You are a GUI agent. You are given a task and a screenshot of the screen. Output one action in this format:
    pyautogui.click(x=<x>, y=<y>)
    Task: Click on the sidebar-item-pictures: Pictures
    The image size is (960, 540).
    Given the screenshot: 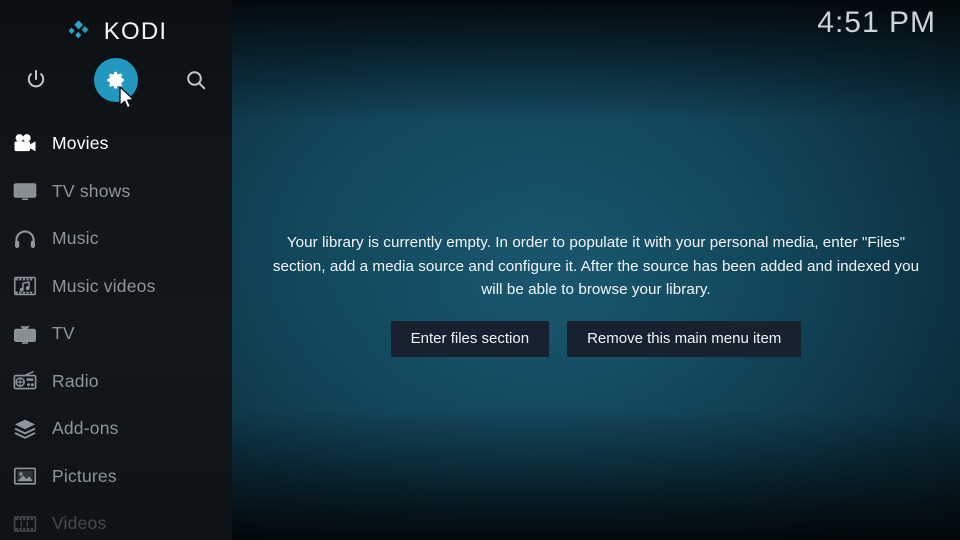 What is the action you would take?
    pyautogui.click(x=116, y=477)
    